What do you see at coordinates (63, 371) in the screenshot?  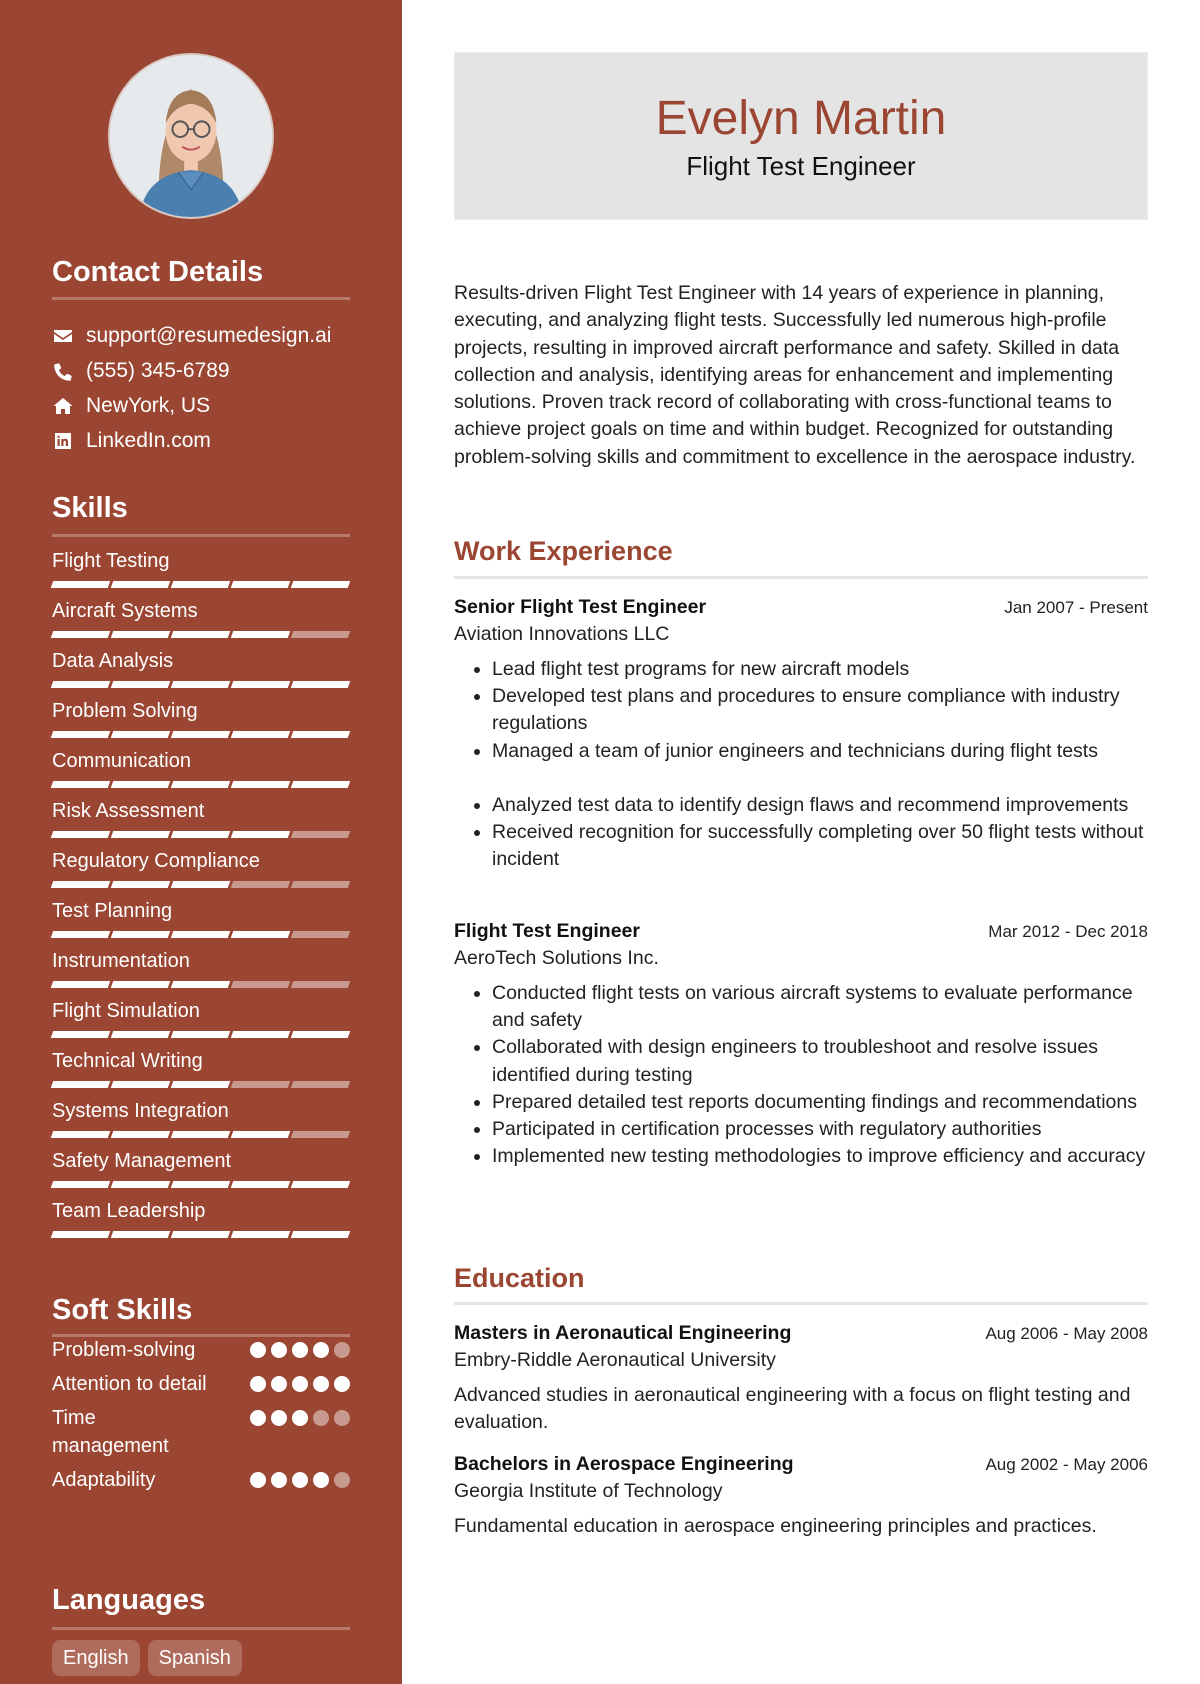 I see `phone-icon` at bounding box center [63, 371].